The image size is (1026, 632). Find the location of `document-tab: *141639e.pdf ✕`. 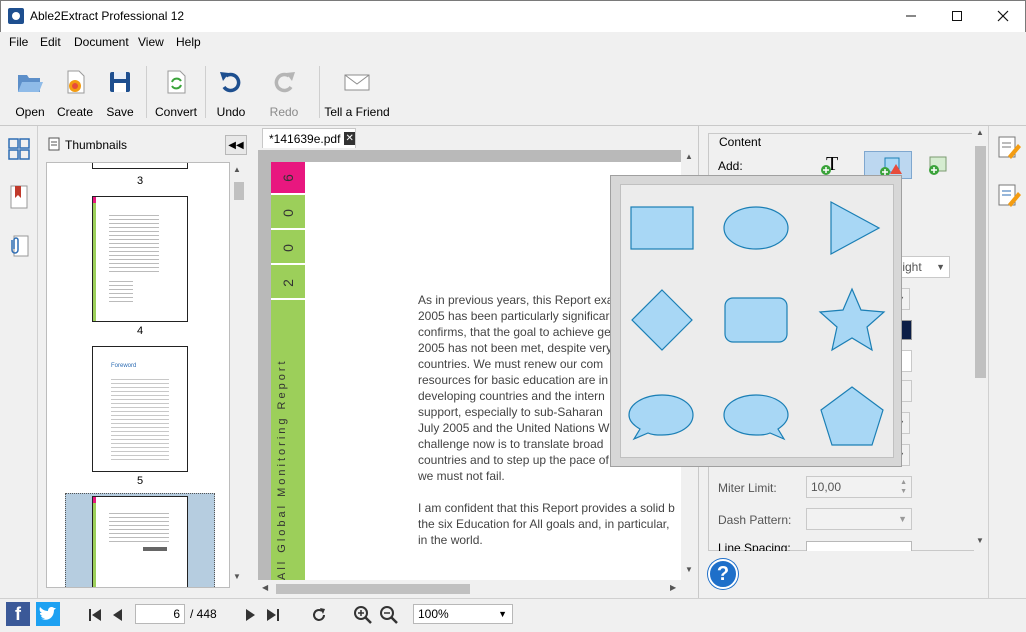

document-tab: *141639e.pdf ✕ is located at coordinates (309, 138).